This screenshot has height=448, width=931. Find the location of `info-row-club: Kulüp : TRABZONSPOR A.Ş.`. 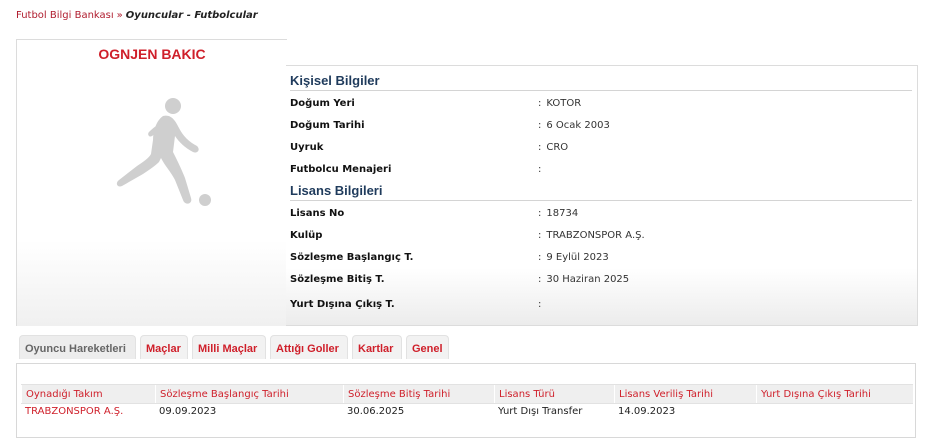

info-row-club: Kulüp : TRABZONSPOR A.Ş. is located at coordinates (590, 238).